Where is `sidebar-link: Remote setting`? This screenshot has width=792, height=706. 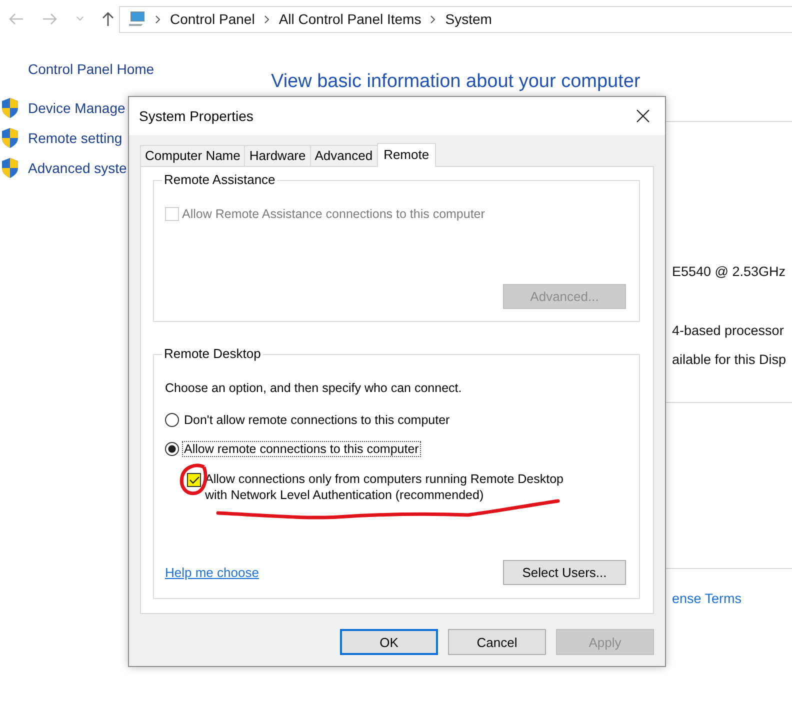 sidebar-link: Remote setting is located at coordinates (75, 138).